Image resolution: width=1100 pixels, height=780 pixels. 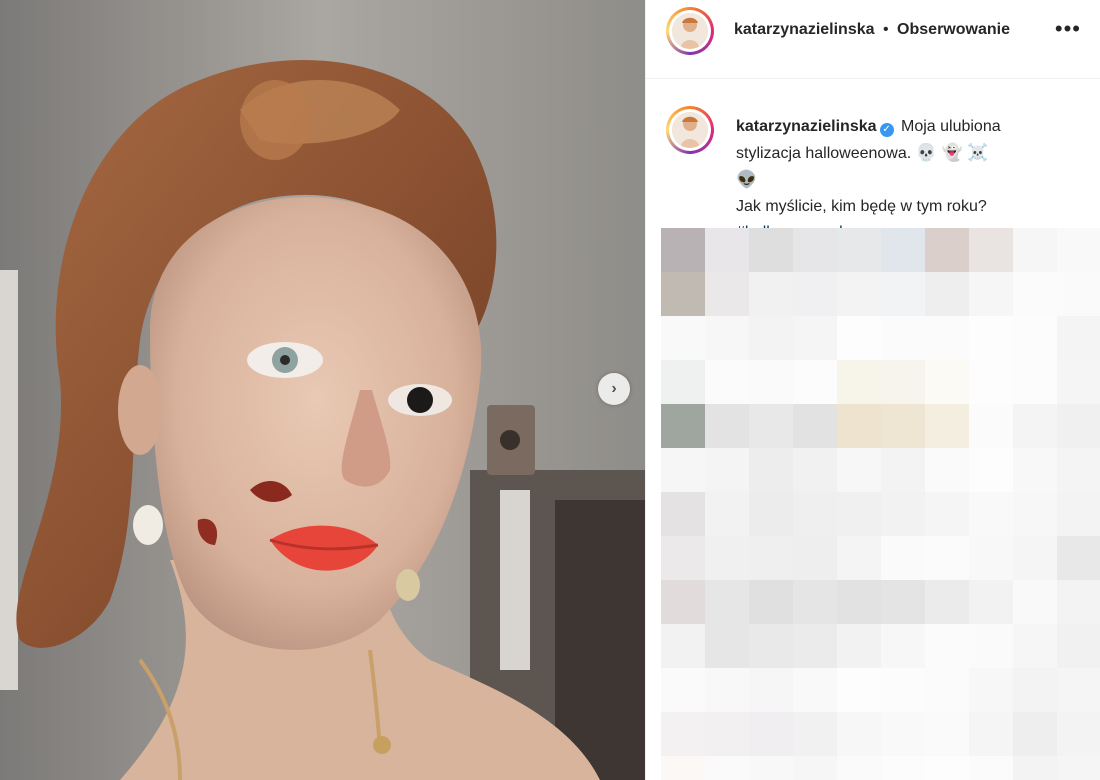 I want to click on chevron-right-icon: ›, so click(x=614, y=388).